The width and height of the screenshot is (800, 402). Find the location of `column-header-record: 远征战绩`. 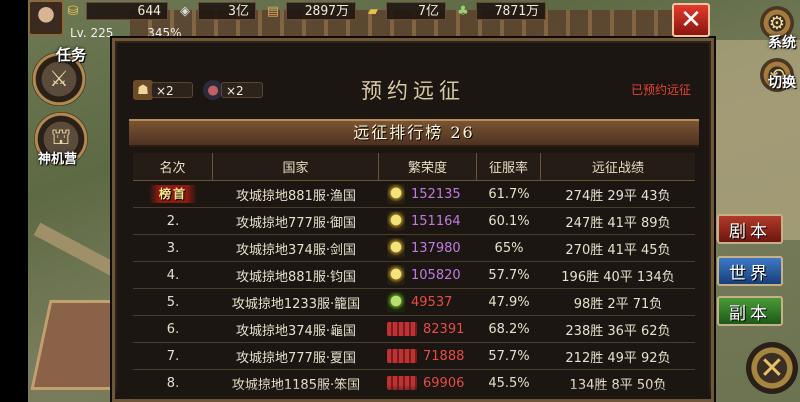

column-header-record: 远征战绩 is located at coordinates (617, 168).